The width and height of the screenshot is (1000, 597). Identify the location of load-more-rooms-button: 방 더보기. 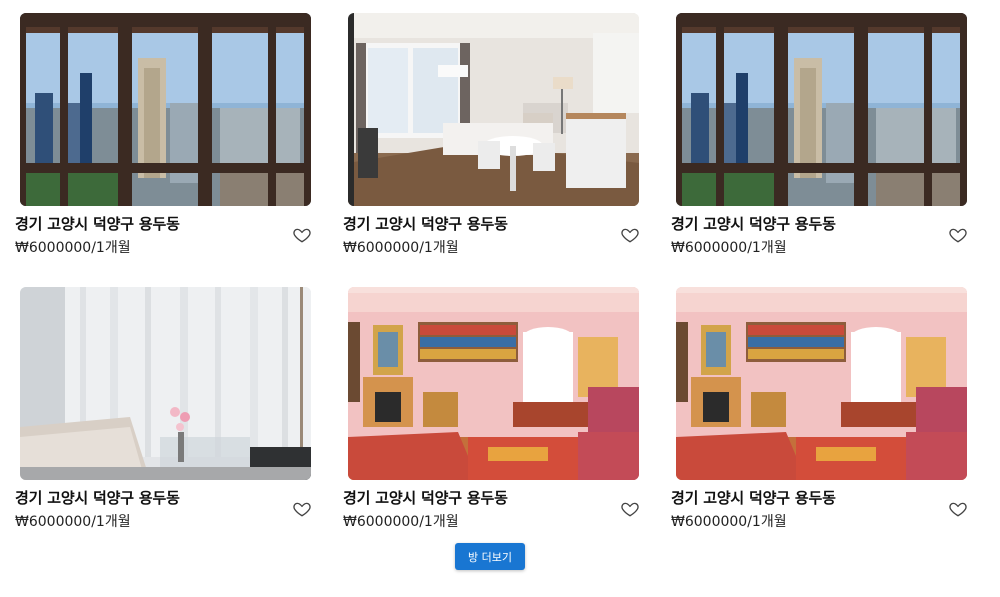
(490, 556).